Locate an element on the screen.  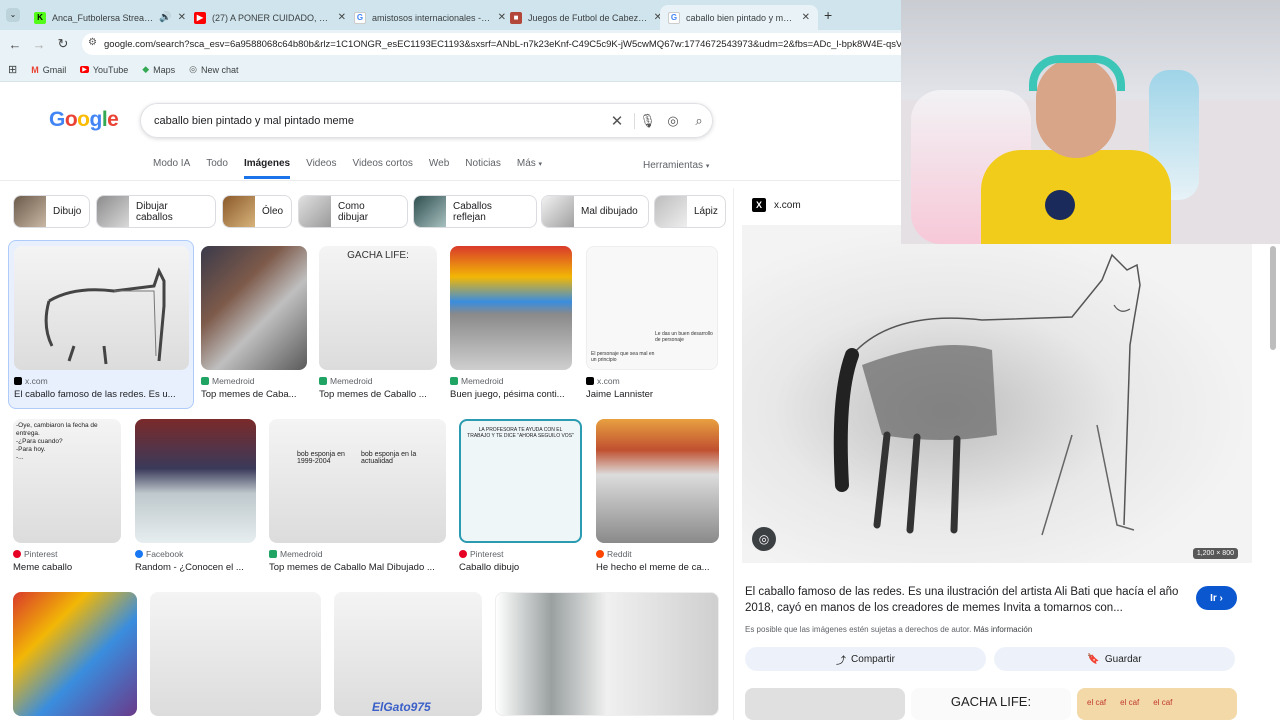
apps-grid-icon: ⊞ is located at coordinates (12, 69).